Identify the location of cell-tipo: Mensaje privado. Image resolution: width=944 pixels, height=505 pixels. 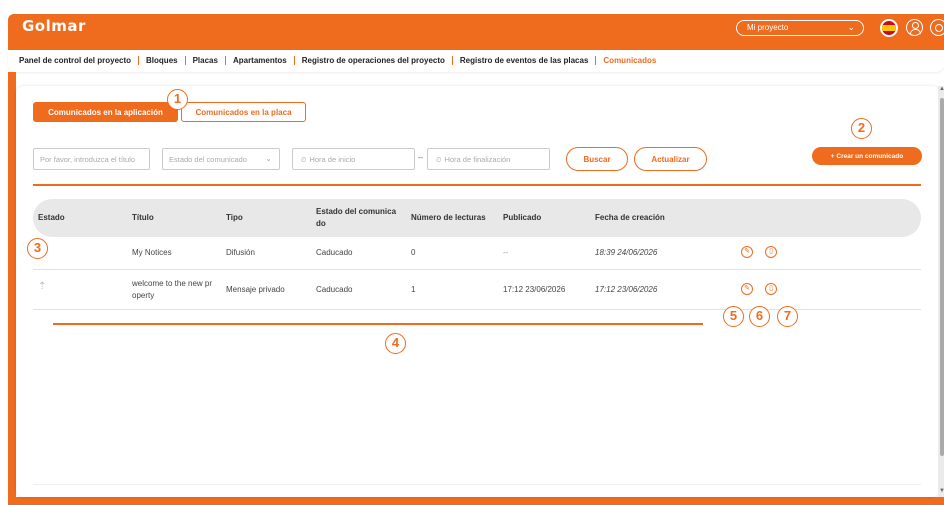
(255, 289).